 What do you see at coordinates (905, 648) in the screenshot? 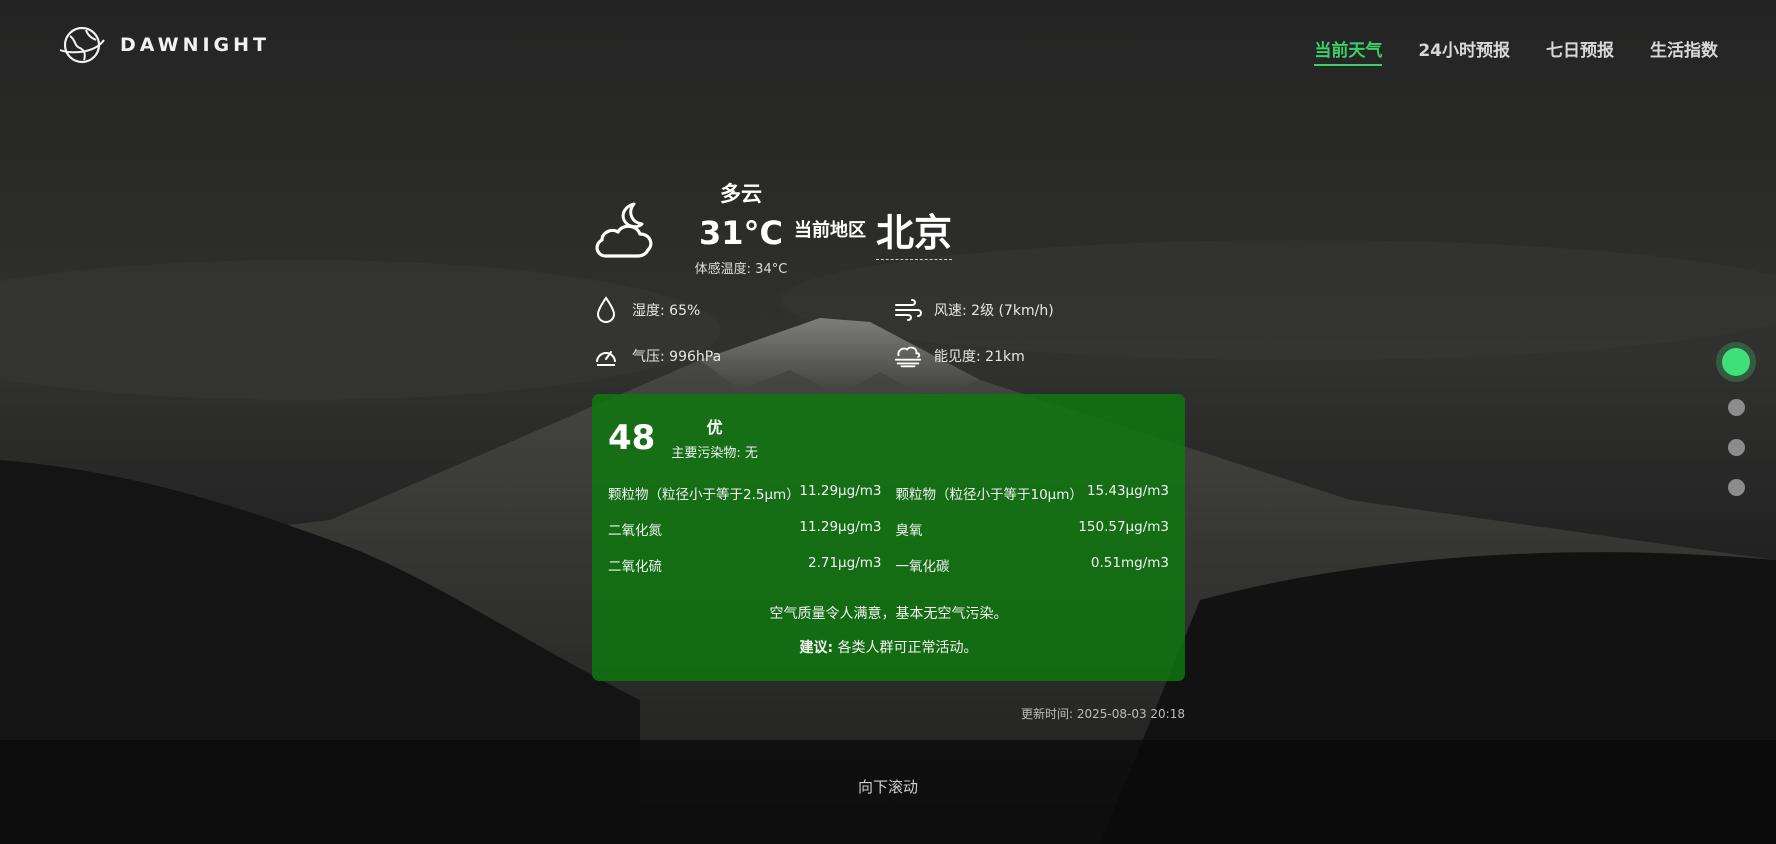
I see `suggestion-text: 各类人群可正常活动。` at bounding box center [905, 648].